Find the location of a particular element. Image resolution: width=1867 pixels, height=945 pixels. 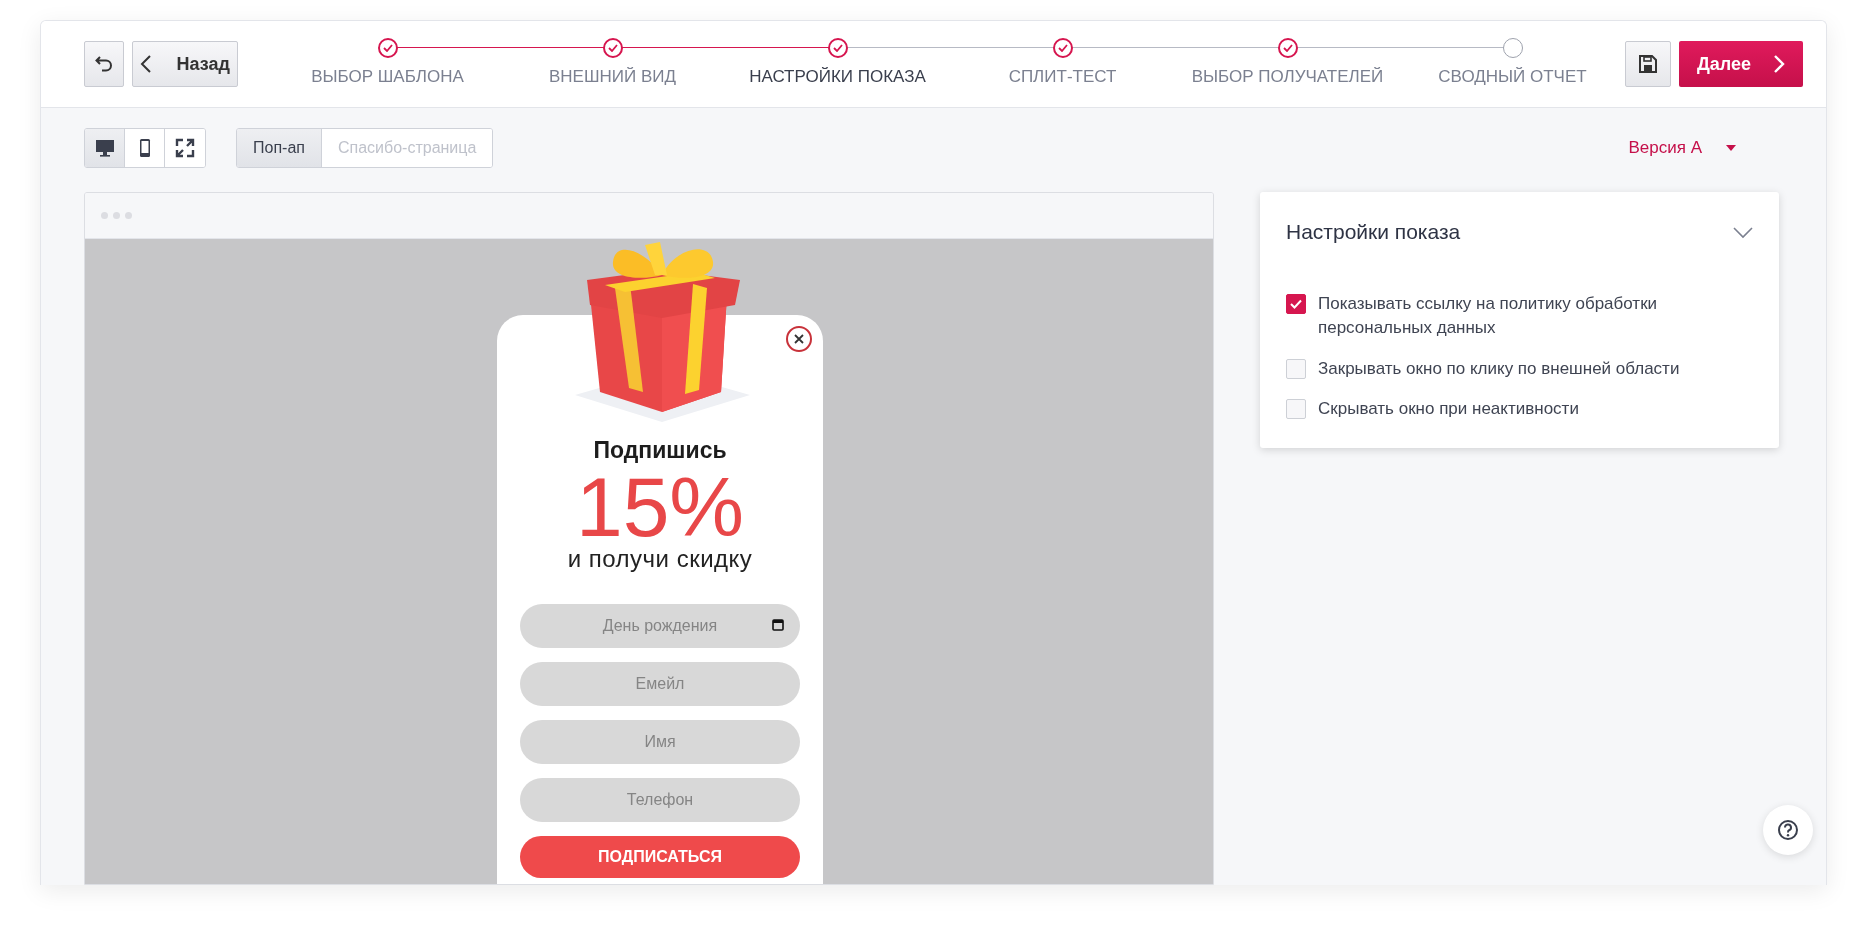

discount-text: 15% is located at coordinates (660, 507).